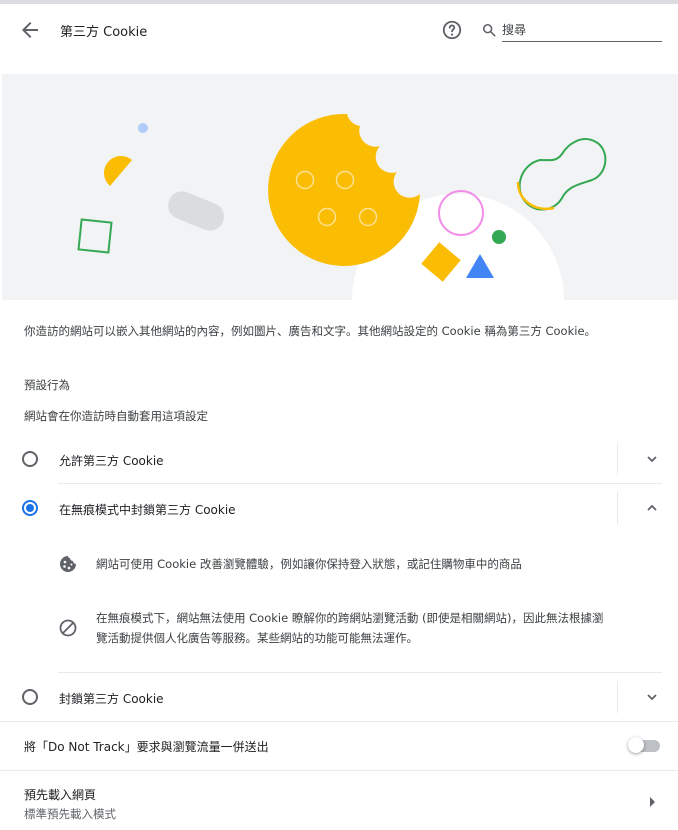 This screenshot has width=678, height=830. Describe the element at coordinates (68, 564) in the screenshot. I see `cookie-icon` at that location.